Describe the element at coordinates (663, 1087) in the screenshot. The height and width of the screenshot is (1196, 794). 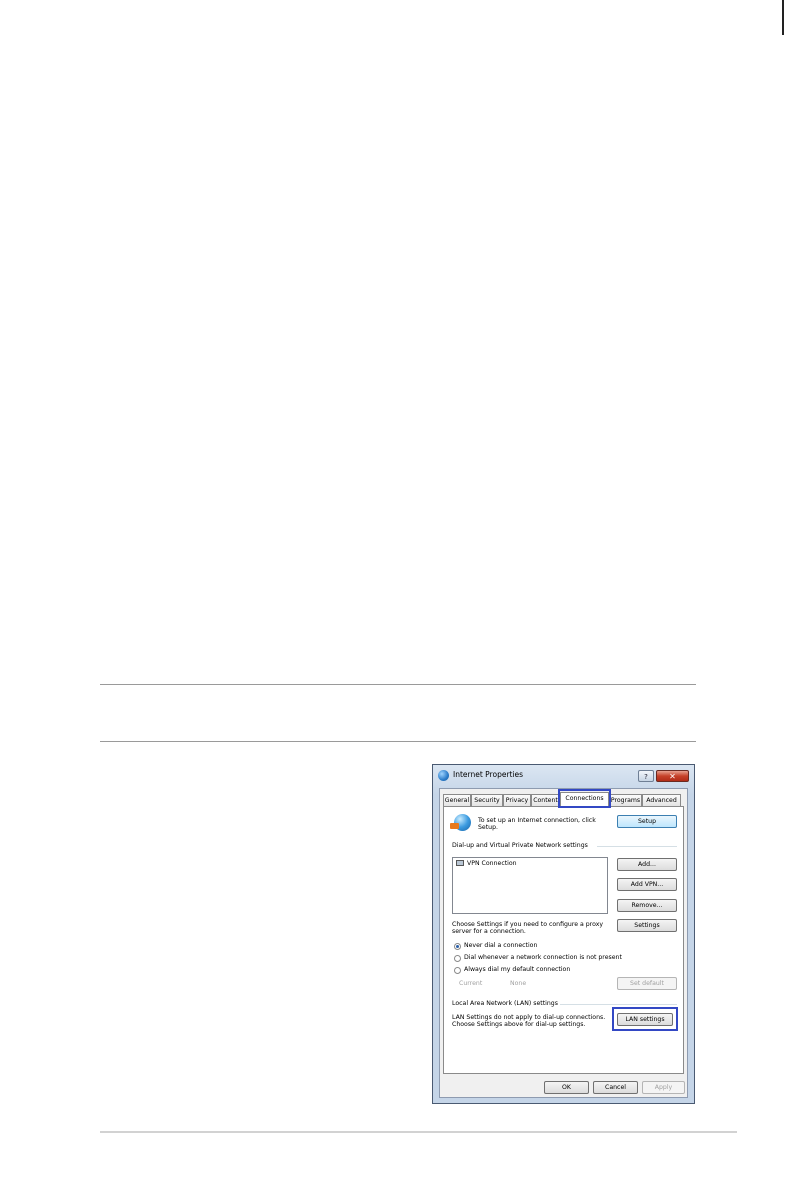
I see `apply-button: Apply` at that location.